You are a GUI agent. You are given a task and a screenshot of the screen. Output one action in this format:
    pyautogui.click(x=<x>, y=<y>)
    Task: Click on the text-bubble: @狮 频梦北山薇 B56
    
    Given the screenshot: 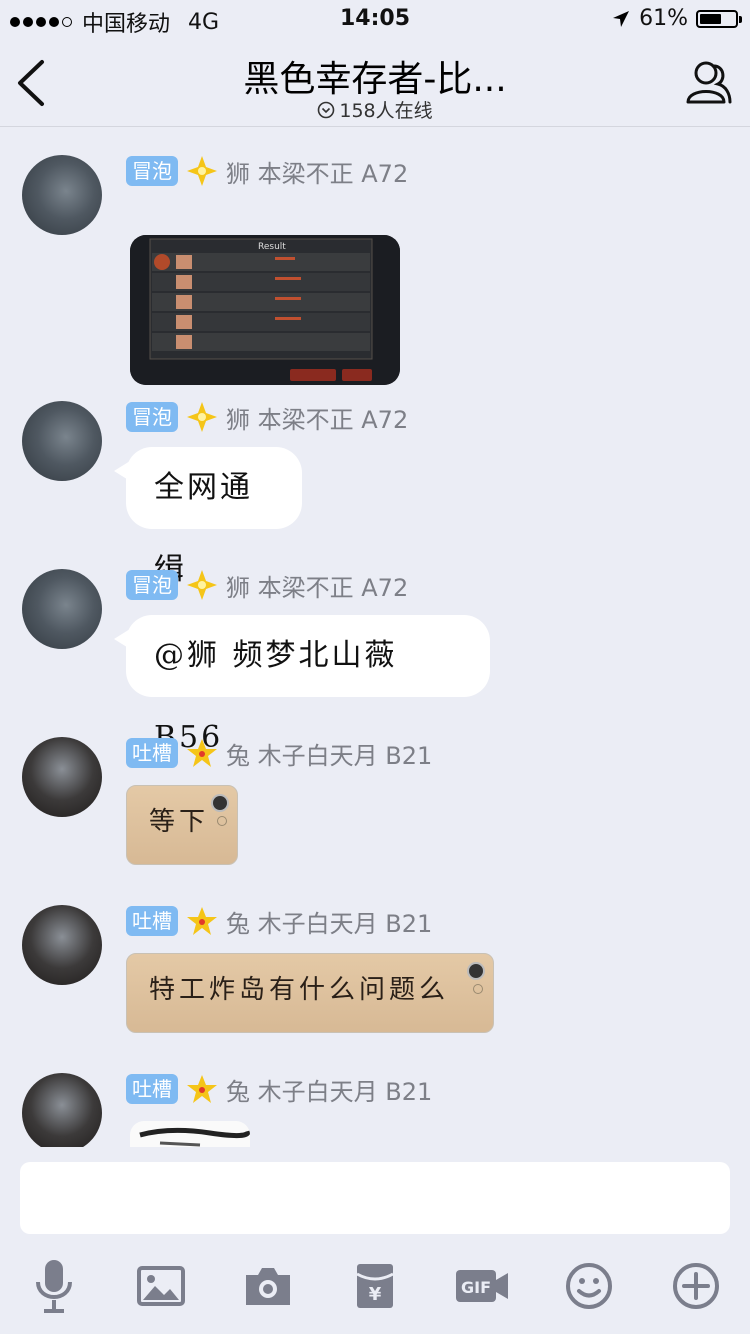 What is the action you would take?
    pyautogui.click(x=302, y=685)
    